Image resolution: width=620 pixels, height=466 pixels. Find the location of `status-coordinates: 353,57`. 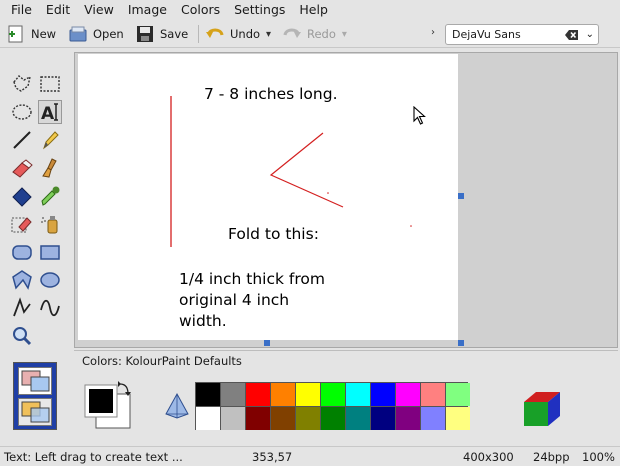

status-coordinates: 353,57 is located at coordinates (272, 457).